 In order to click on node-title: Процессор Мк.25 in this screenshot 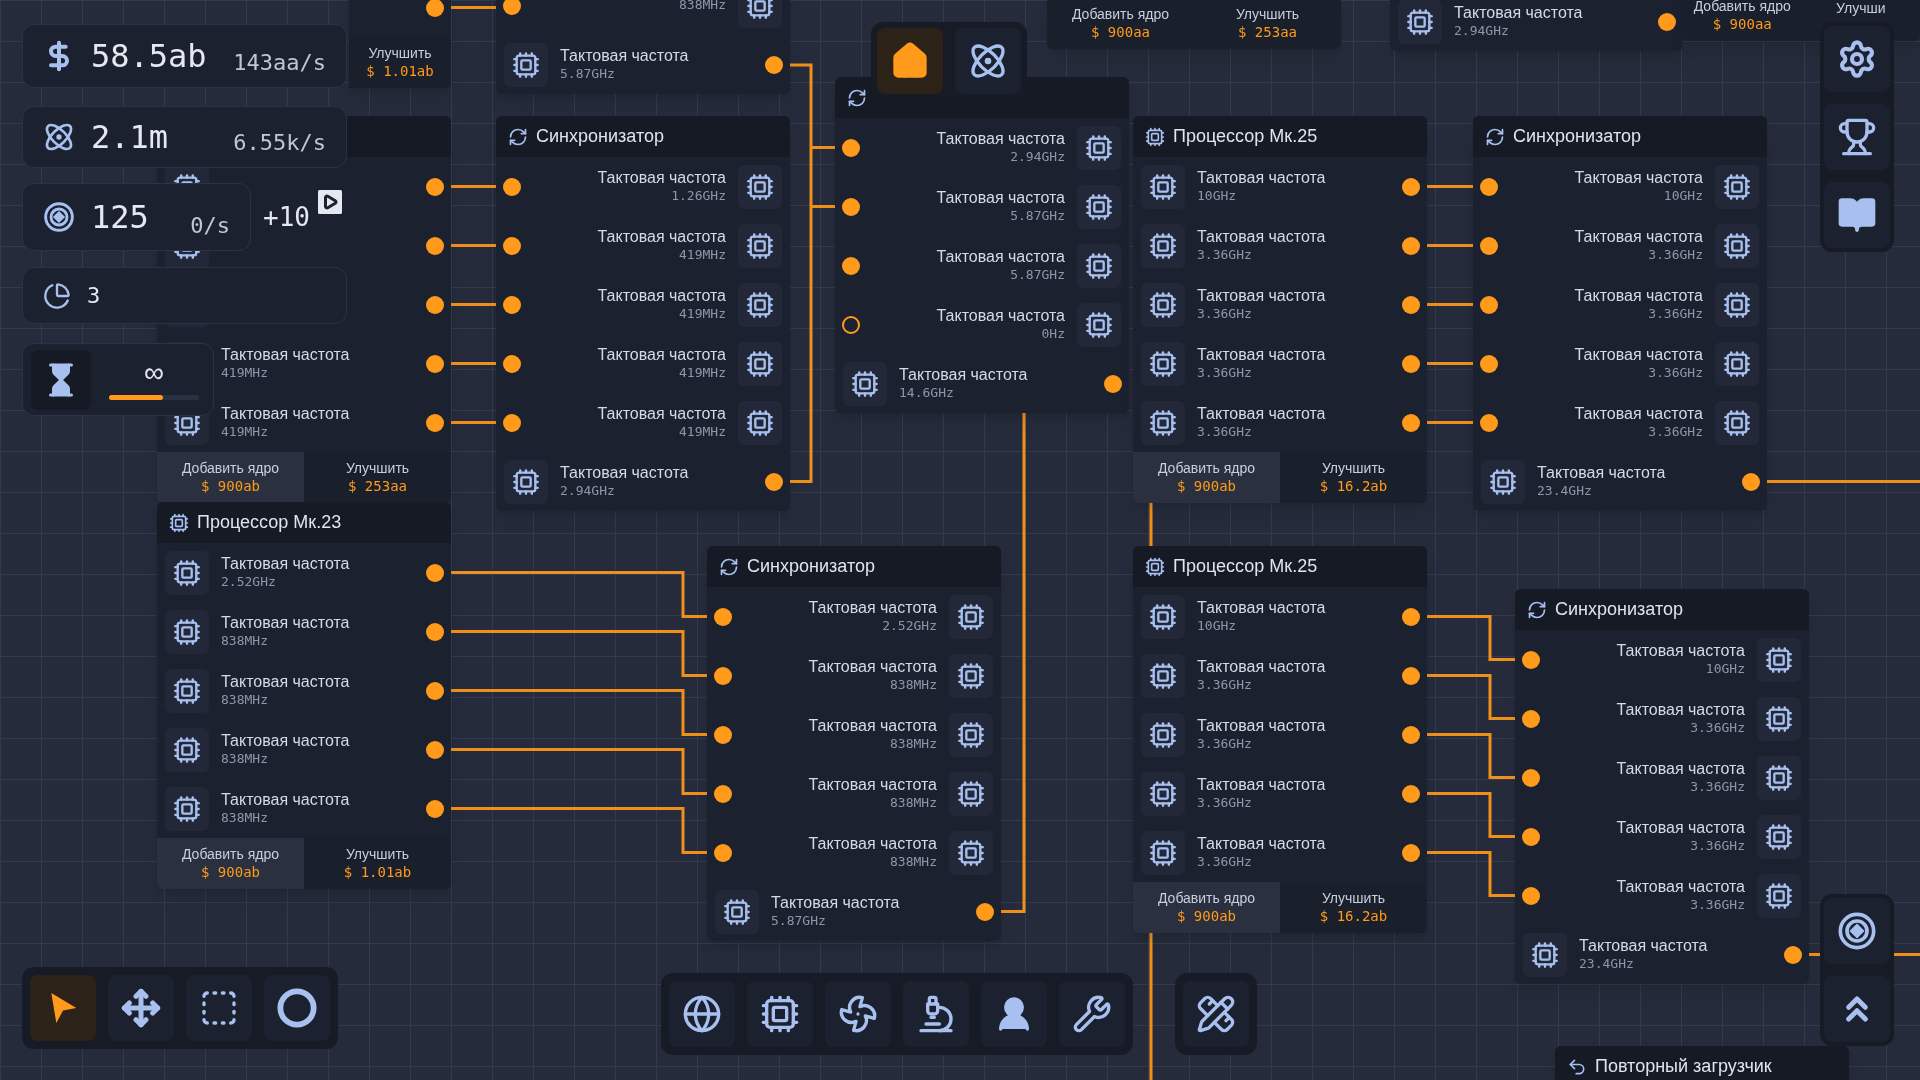, I will do `click(1245, 136)`.